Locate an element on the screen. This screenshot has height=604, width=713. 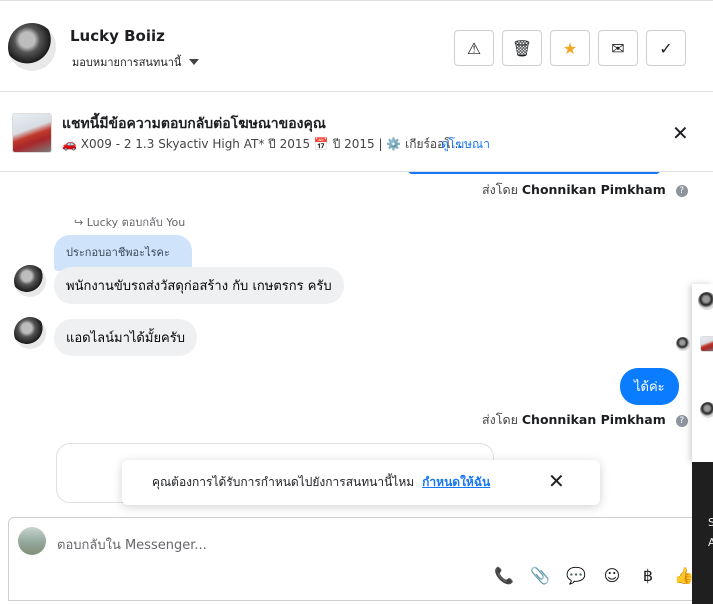
composer-toolbar: 📞 📎 💬 ☺ ฿ 👍 is located at coordinates (594, 575).